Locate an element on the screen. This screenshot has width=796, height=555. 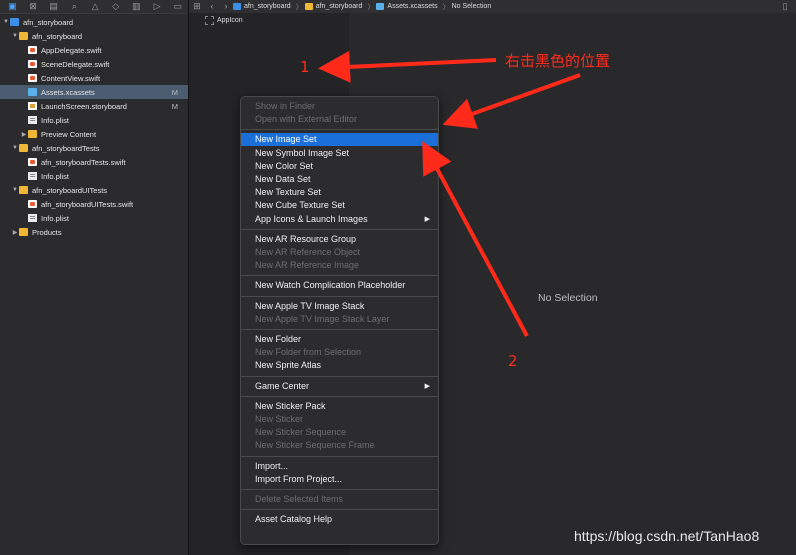
annotation-label-1: 1 is located at coordinates (305, 67).